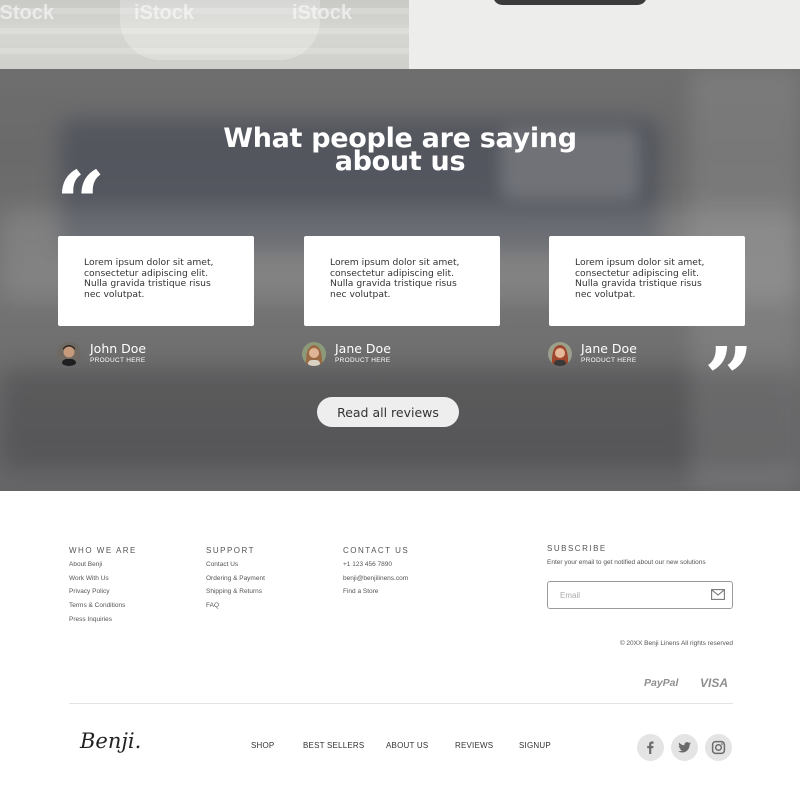 The height and width of the screenshot is (800, 800). Describe the element at coordinates (577, 548) in the screenshot. I see `footer-column-title: SUBSCRIBE` at that location.